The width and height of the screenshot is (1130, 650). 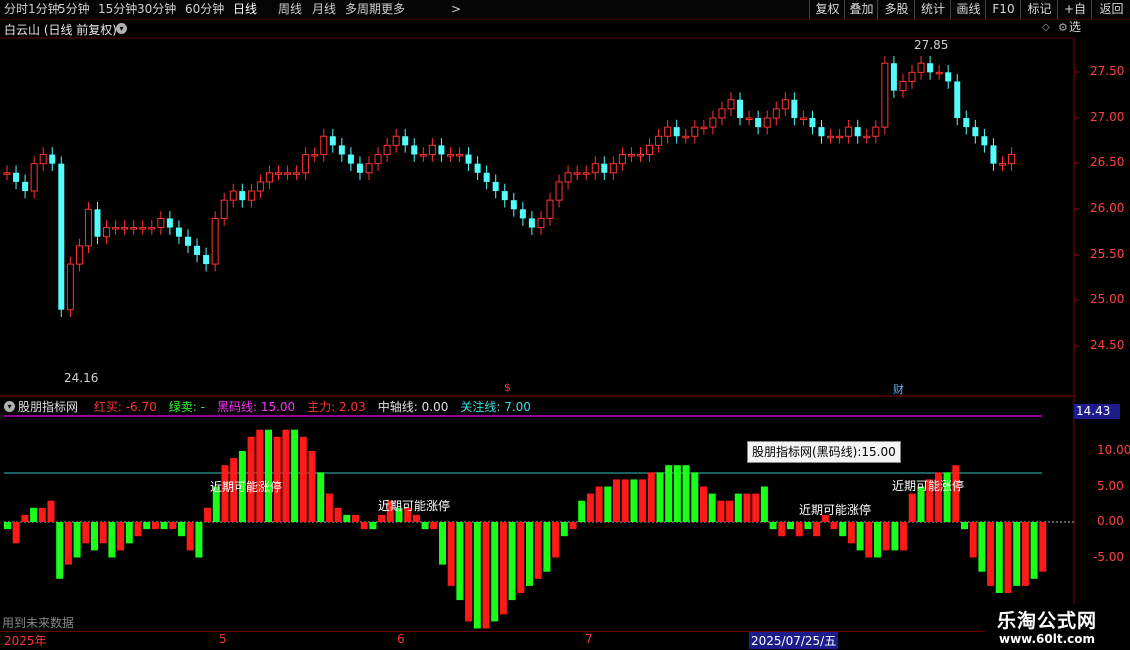 What do you see at coordinates (1047, 639) in the screenshot?
I see `watermark-url: www.60lt.com` at bounding box center [1047, 639].